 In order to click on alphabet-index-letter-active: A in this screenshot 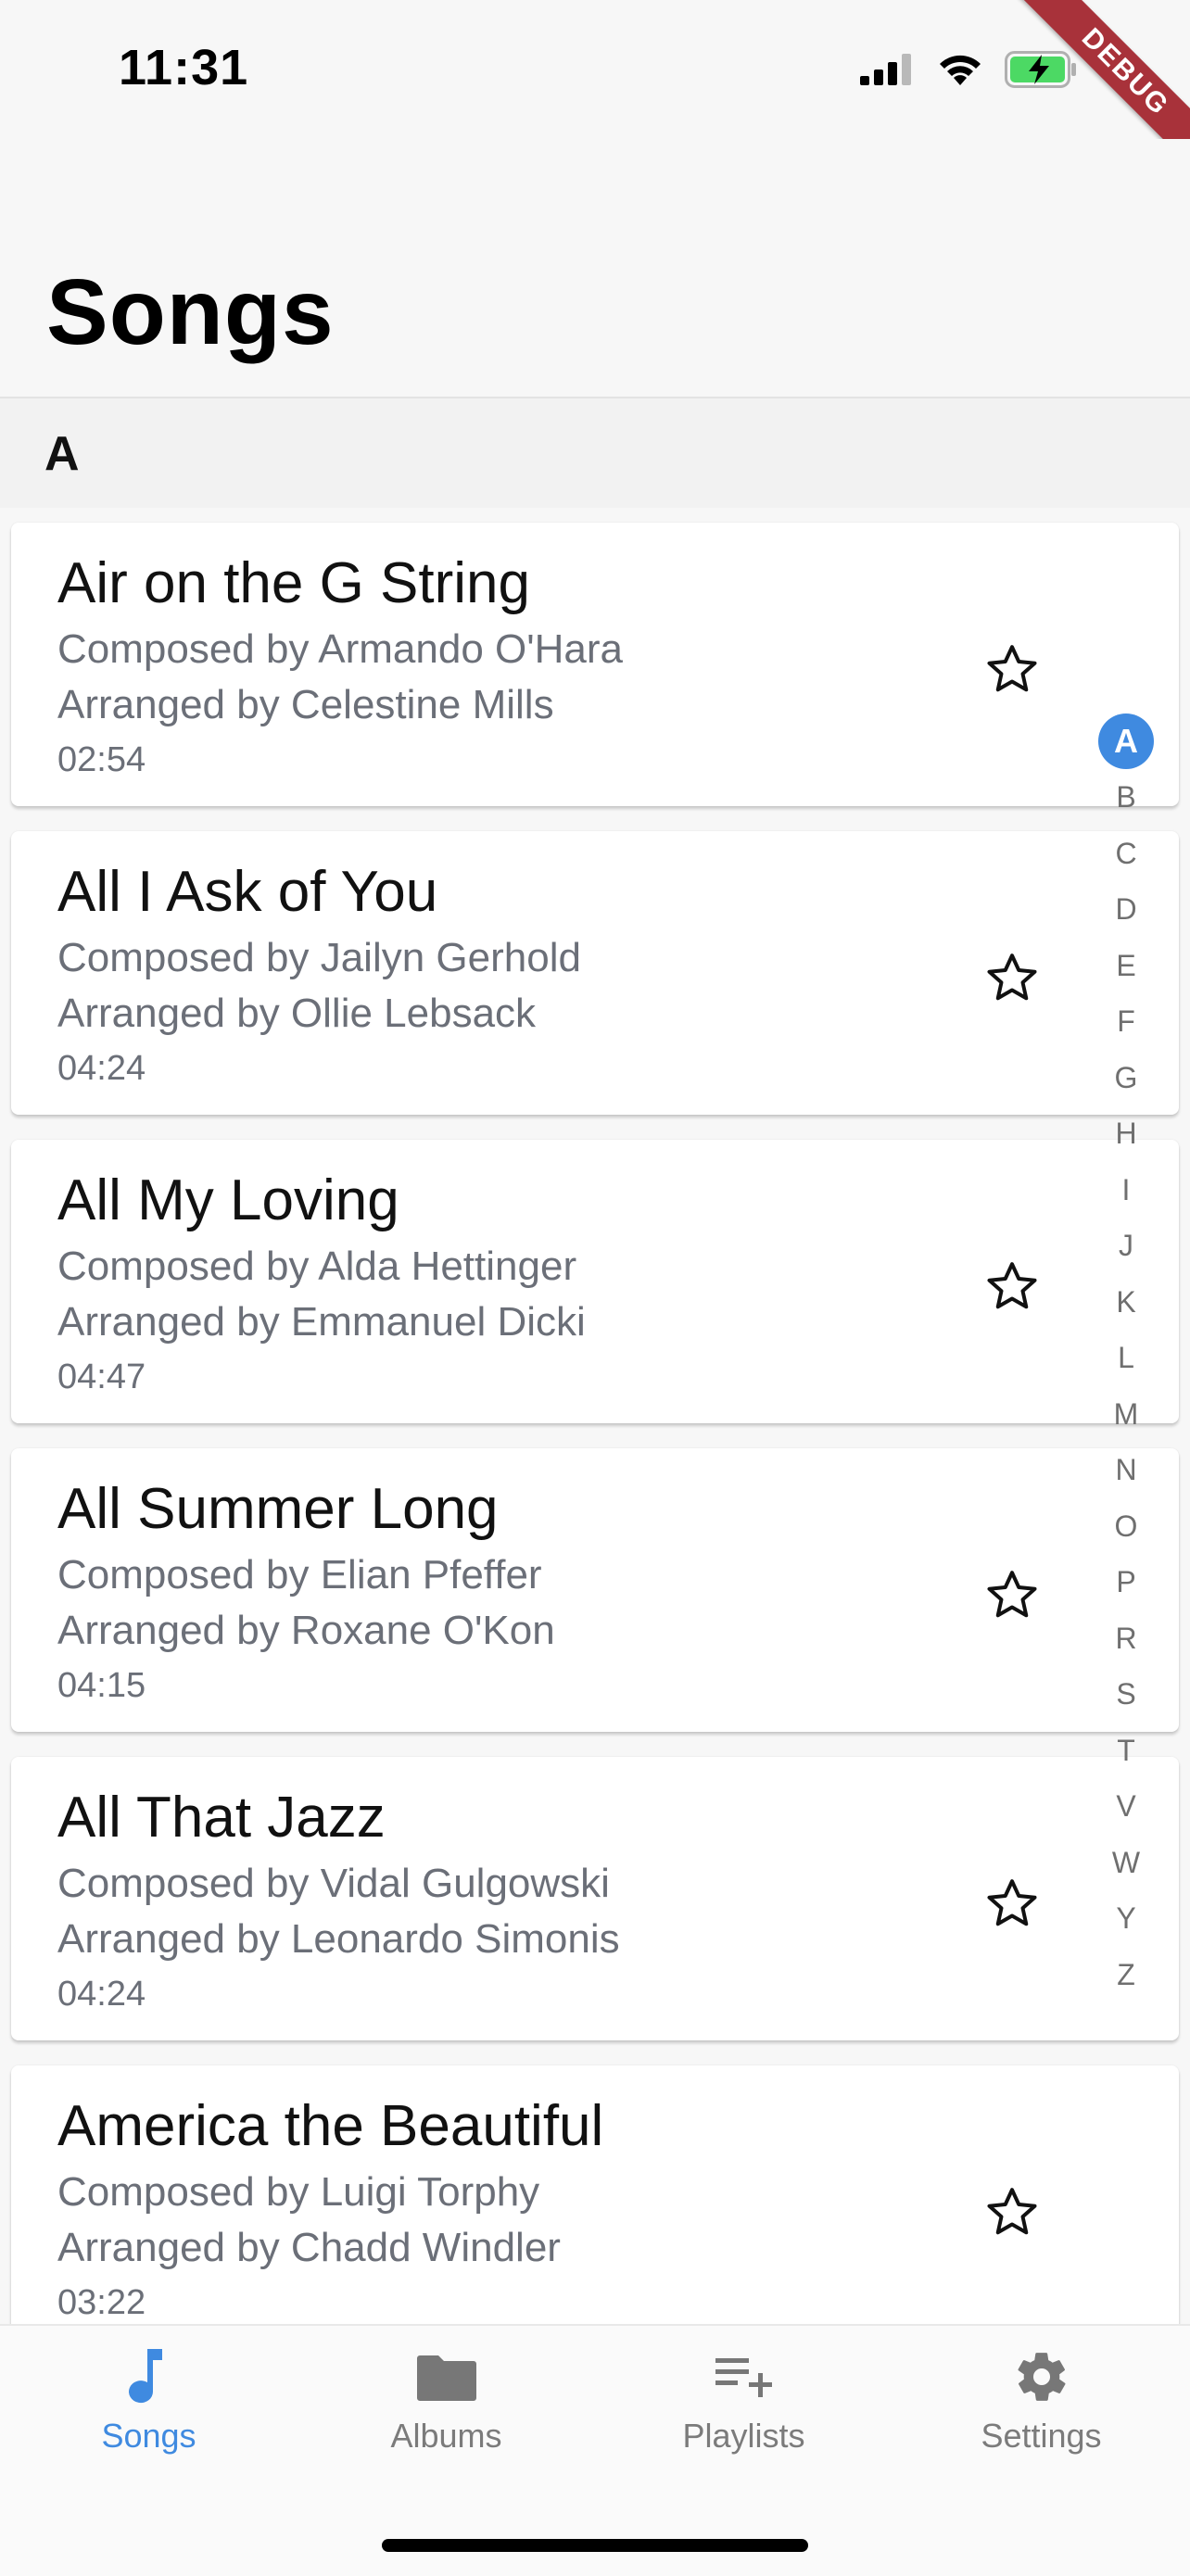, I will do `click(1126, 741)`.